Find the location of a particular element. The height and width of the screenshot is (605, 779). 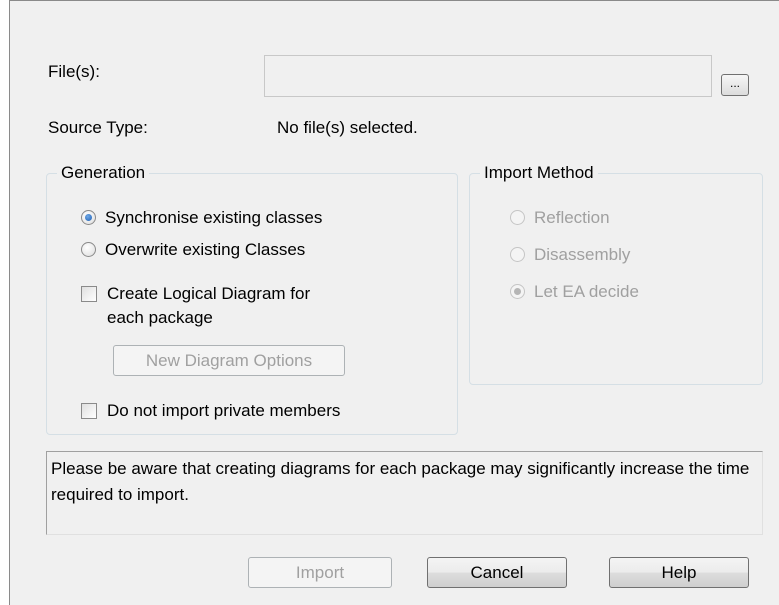

overwrite-radio is located at coordinates (88, 249).